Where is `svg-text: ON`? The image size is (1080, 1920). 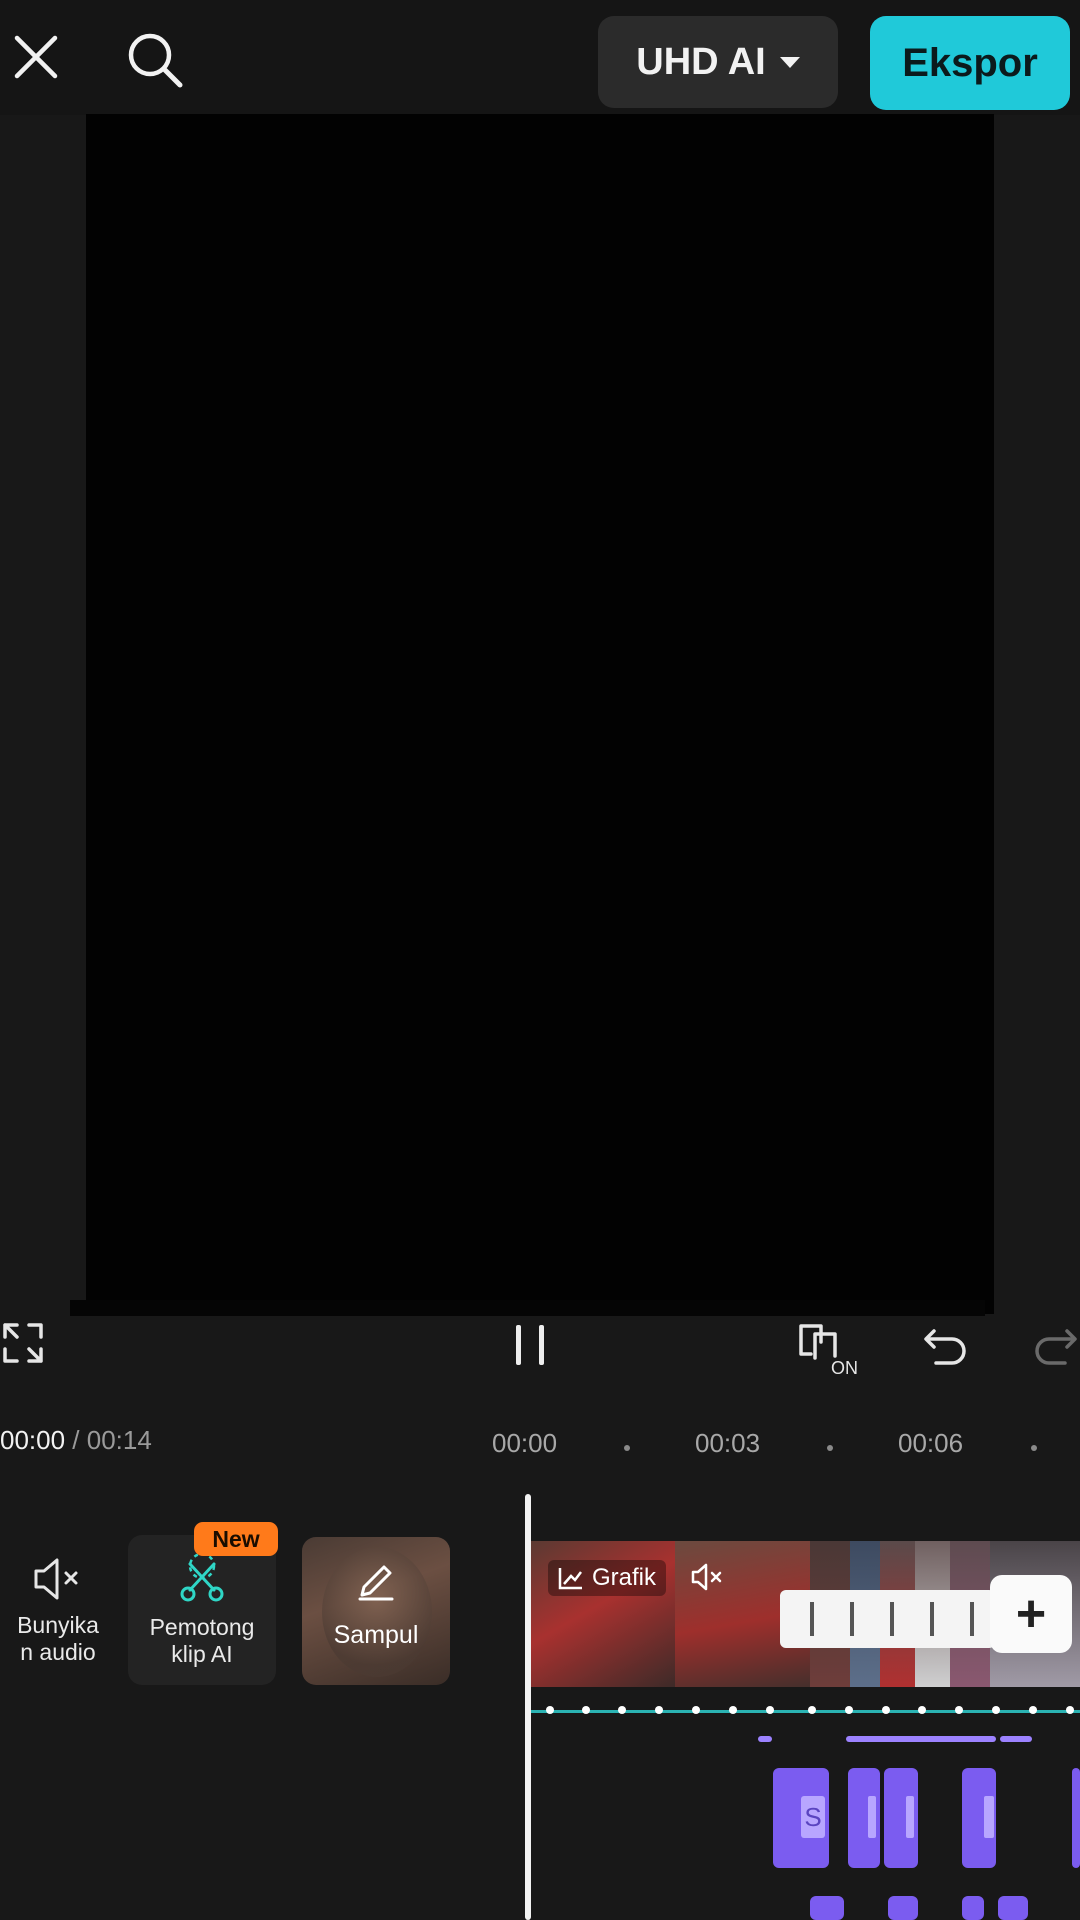 svg-text: ON is located at coordinates (844, 1367).